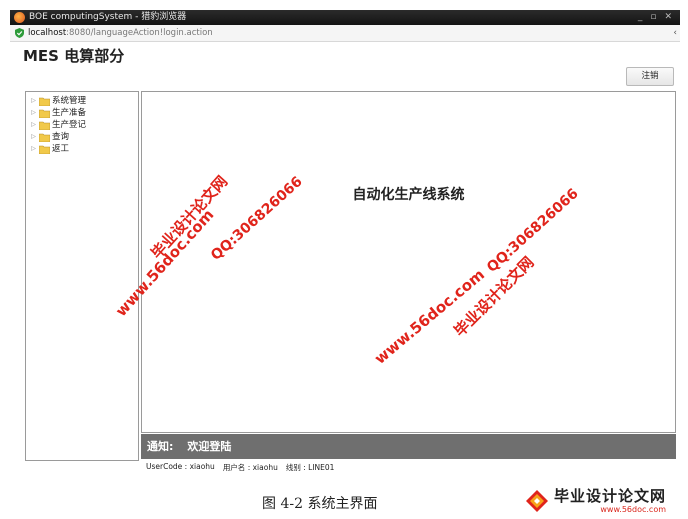  I want to click on figure-caption: 图 4-2 系统主界面, so click(320, 504).